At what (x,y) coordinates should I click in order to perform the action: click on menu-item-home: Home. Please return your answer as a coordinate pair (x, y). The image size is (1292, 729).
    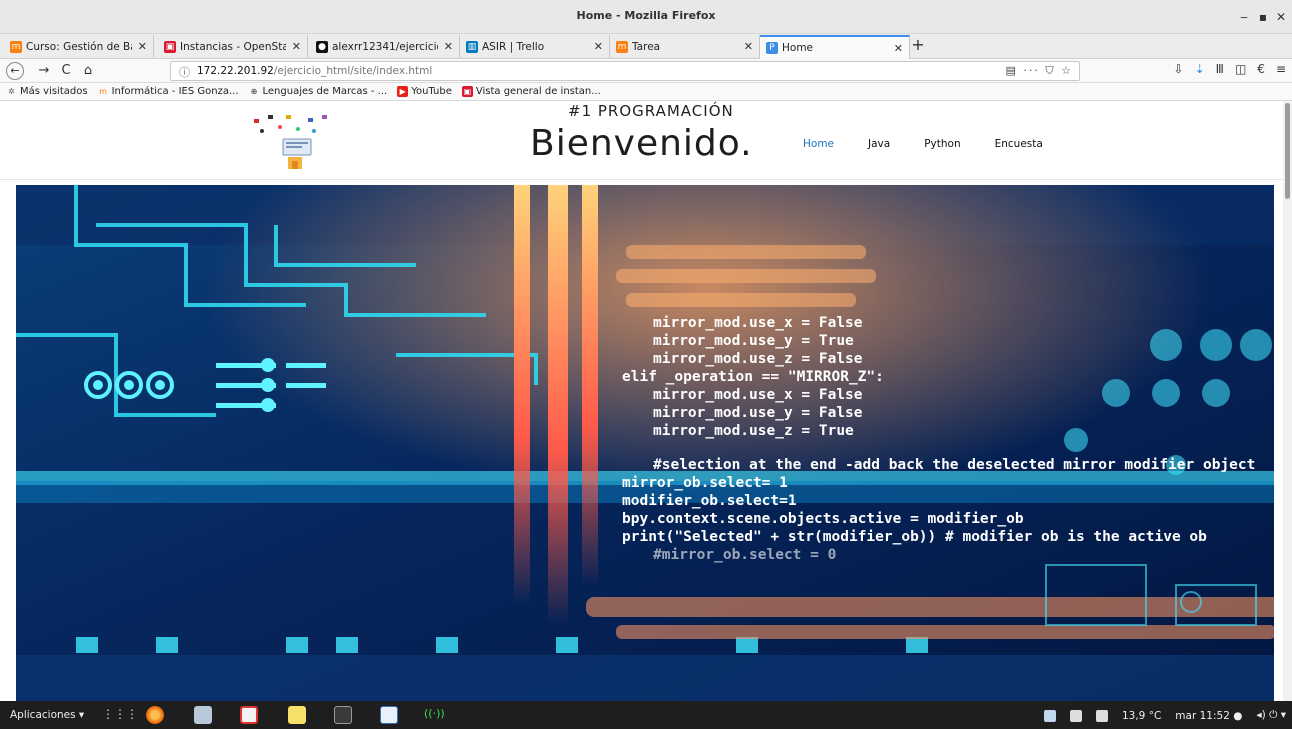
    Looking at the image, I should click on (818, 144).